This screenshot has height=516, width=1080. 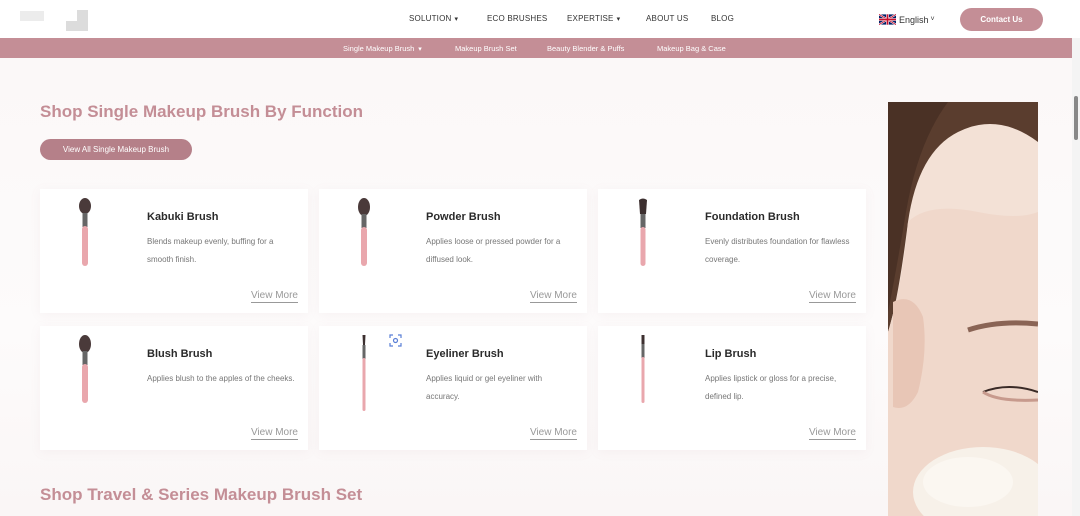 I want to click on language-selector: English ˅, so click(x=907, y=19).